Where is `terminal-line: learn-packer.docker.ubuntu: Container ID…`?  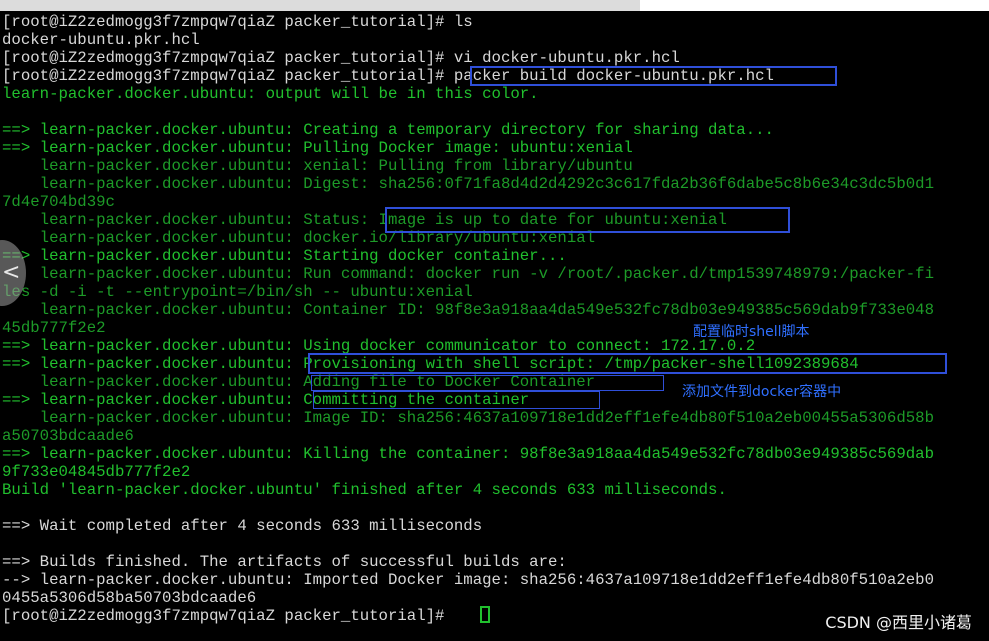
terminal-line: learn-packer.docker.ubuntu: Container ID… is located at coordinates (468, 310).